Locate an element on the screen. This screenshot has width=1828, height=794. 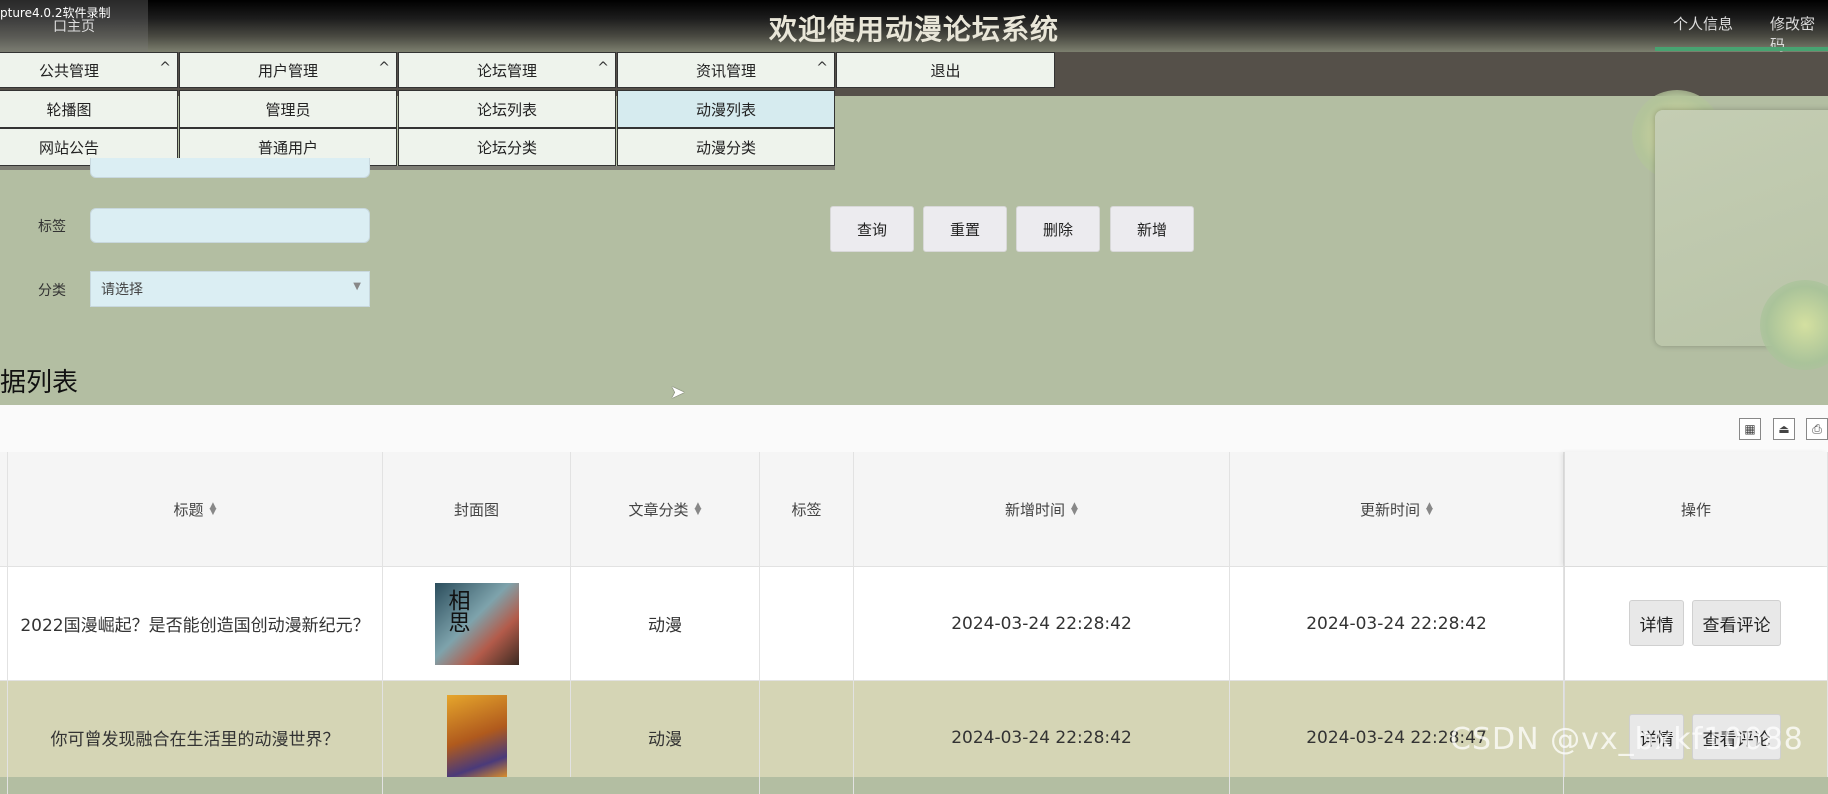
table-header-cover: 封面图 is located at coordinates (477, 509).